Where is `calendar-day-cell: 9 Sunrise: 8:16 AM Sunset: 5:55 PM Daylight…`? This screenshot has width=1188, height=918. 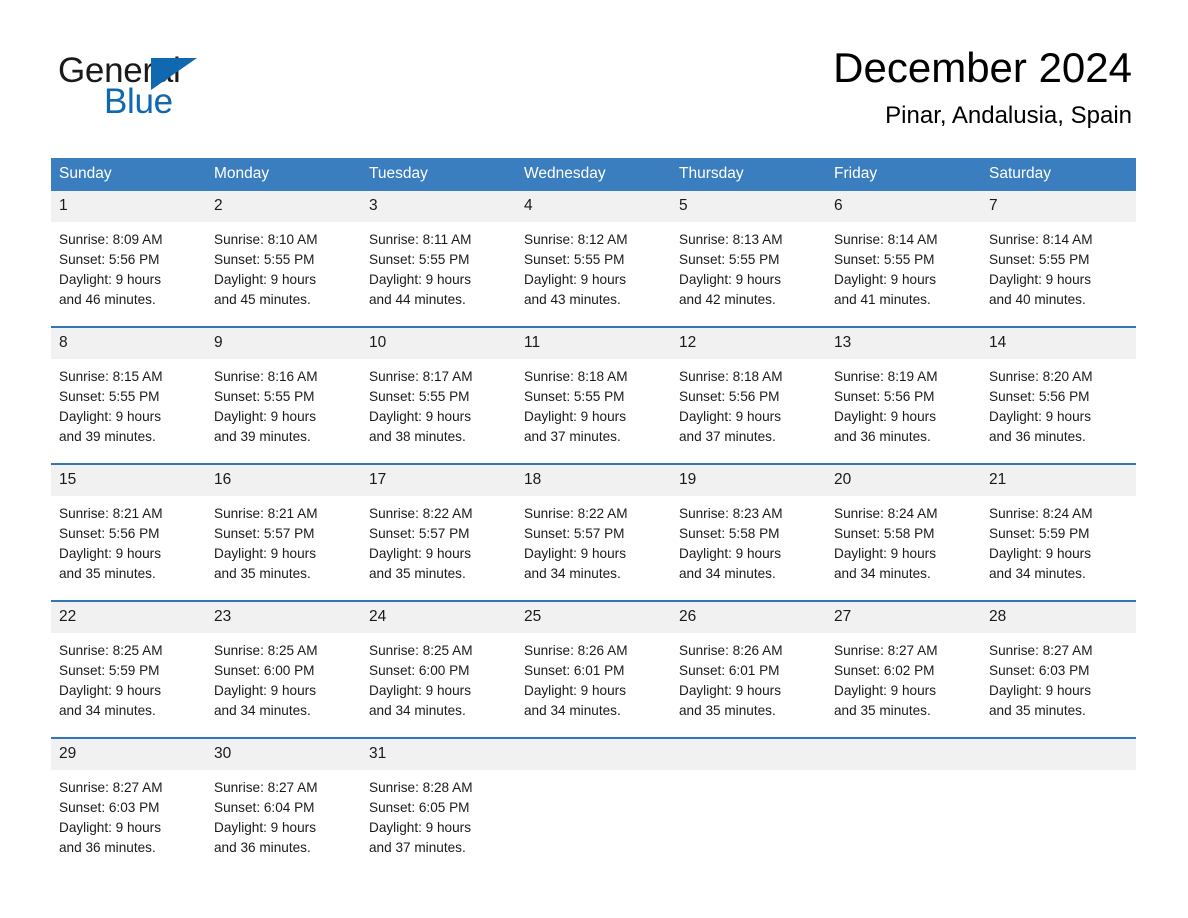
calendar-day-cell: 9 Sunrise: 8:16 AM Sunset: 5:55 PM Daylight… is located at coordinates (283, 395).